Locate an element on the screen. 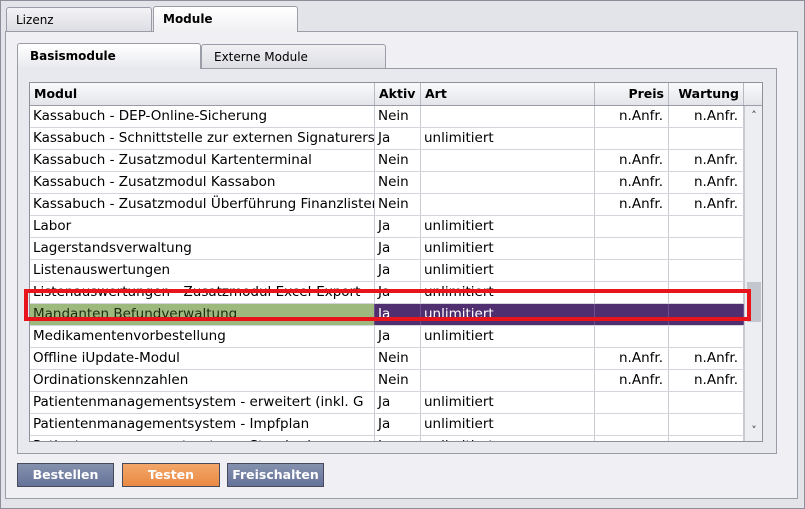 This screenshot has width=805, height=509. cell-modul: Kassabuch - Zusatzmodul Kartenterminal is located at coordinates (202, 160).